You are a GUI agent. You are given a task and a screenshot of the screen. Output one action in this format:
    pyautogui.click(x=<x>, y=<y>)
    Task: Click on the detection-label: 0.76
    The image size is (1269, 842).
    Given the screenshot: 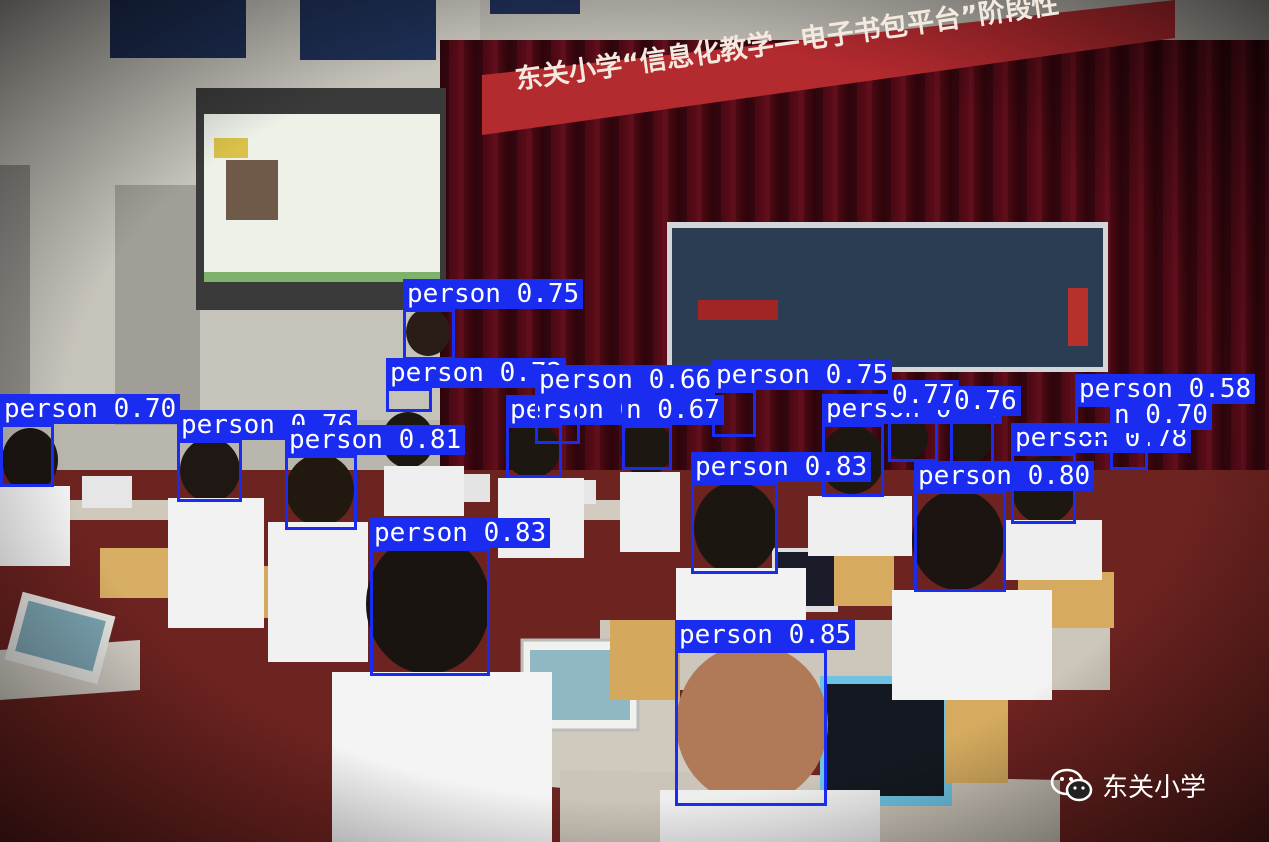 What is the action you would take?
    pyautogui.click(x=985, y=401)
    